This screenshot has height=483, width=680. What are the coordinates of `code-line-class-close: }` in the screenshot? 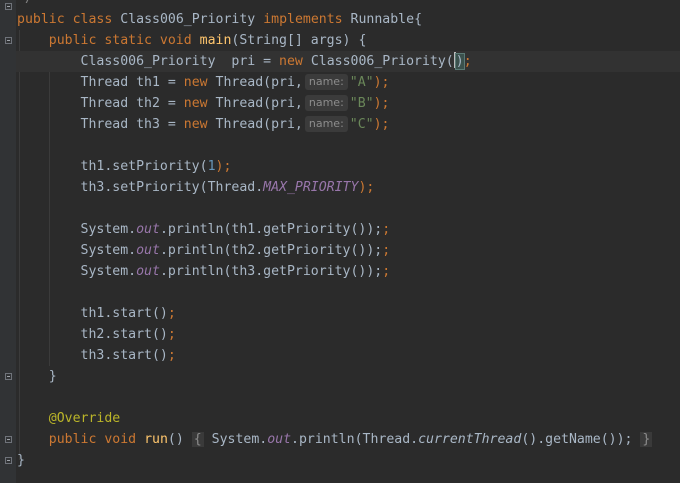 It's located at (21, 460).